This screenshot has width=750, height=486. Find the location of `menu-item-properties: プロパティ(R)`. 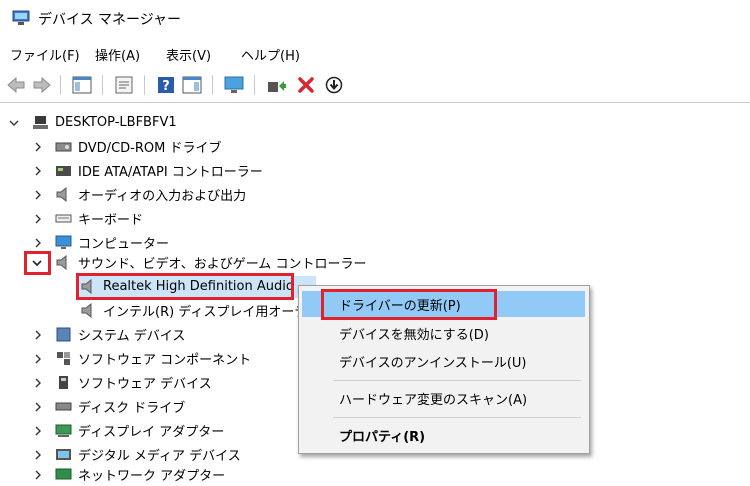

menu-item-properties: プロパティ(R) is located at coordinates (382, 435).